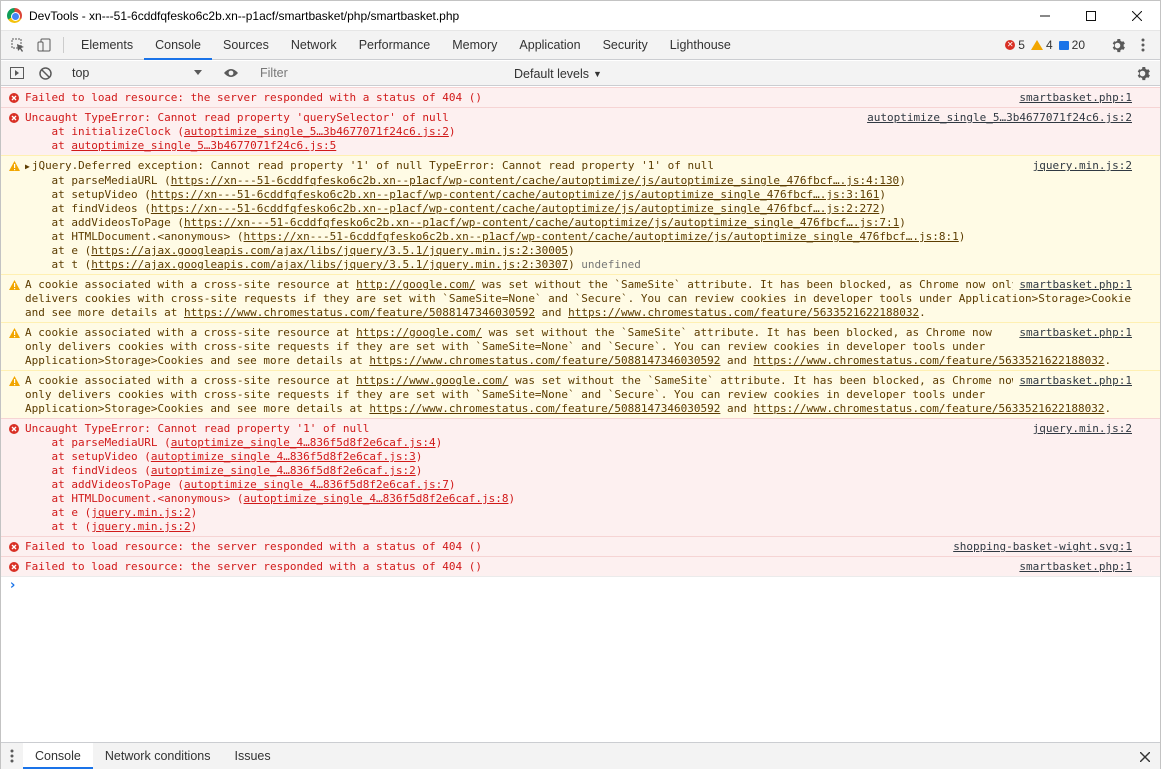 The height and width of the screenshot is (770, 1161). What do you see at coordinates (158, 756) in the screenshot?
I see `drawer-tab-network-conditions: Network conditions` at bounding box center [158, 756].